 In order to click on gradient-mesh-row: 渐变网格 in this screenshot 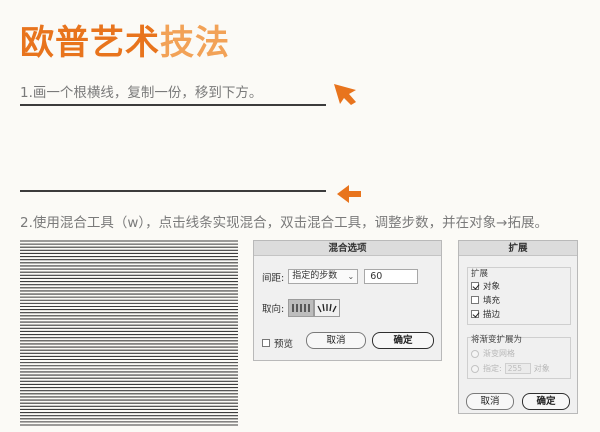, I will do `click(493, 353)`.